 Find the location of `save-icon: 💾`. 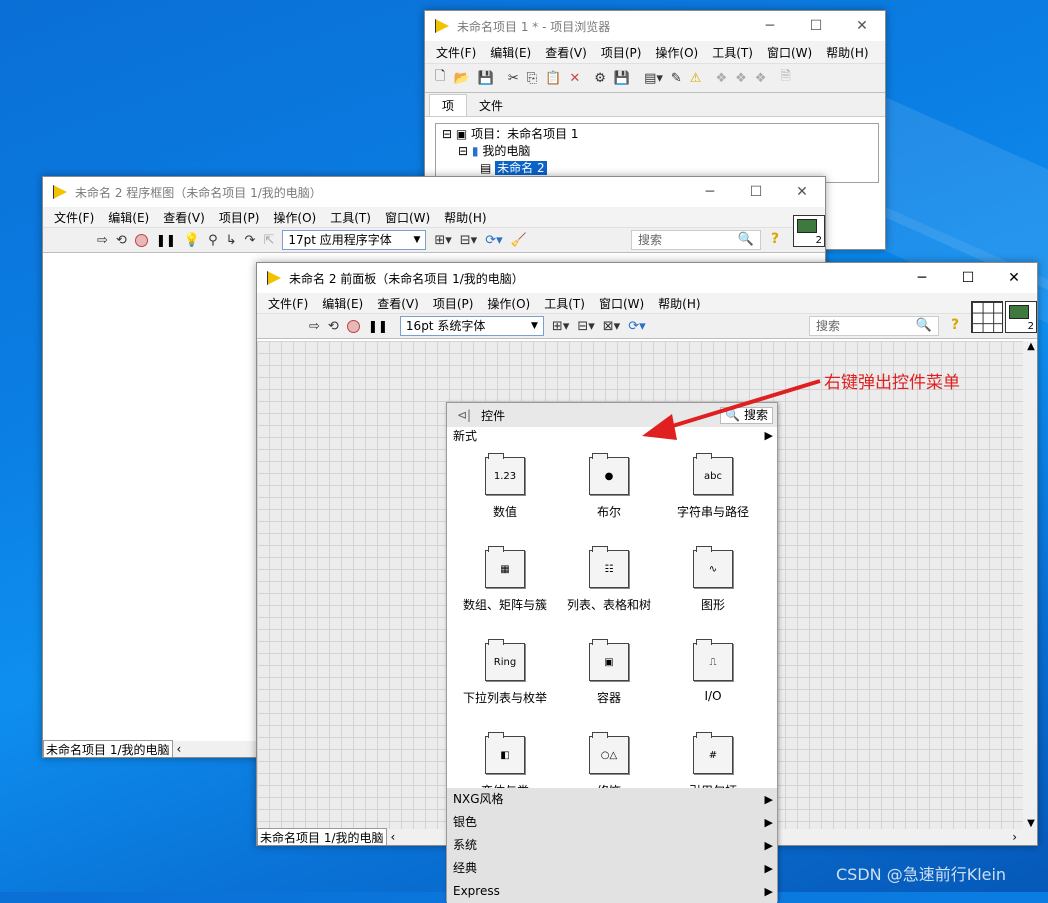

save-icon: 💾 is located at coordinates (622, 78).